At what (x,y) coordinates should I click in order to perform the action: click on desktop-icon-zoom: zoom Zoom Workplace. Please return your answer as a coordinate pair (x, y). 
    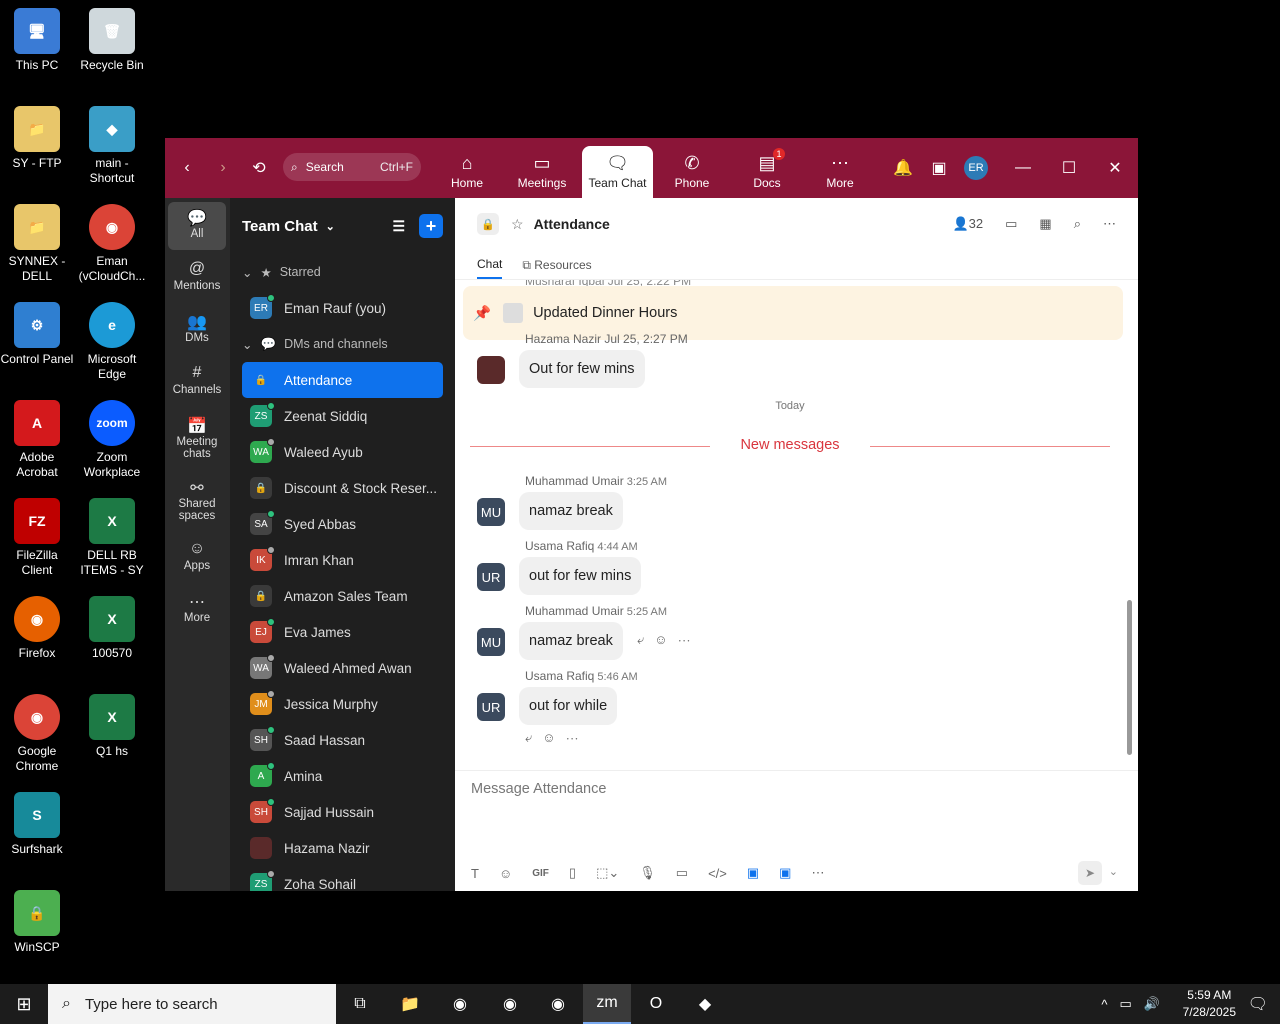
    Looking at the image, I should click on (112, 440).